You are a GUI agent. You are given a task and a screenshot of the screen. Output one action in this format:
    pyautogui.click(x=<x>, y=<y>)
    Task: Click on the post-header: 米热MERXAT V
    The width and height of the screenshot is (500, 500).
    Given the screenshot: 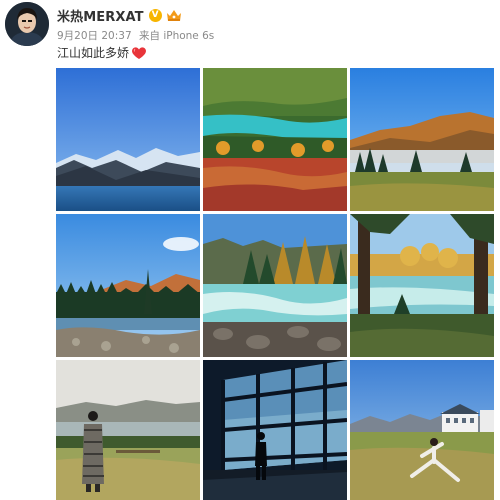 What is the action you would take?
    pyautogui.click(x=119, y=15)
    